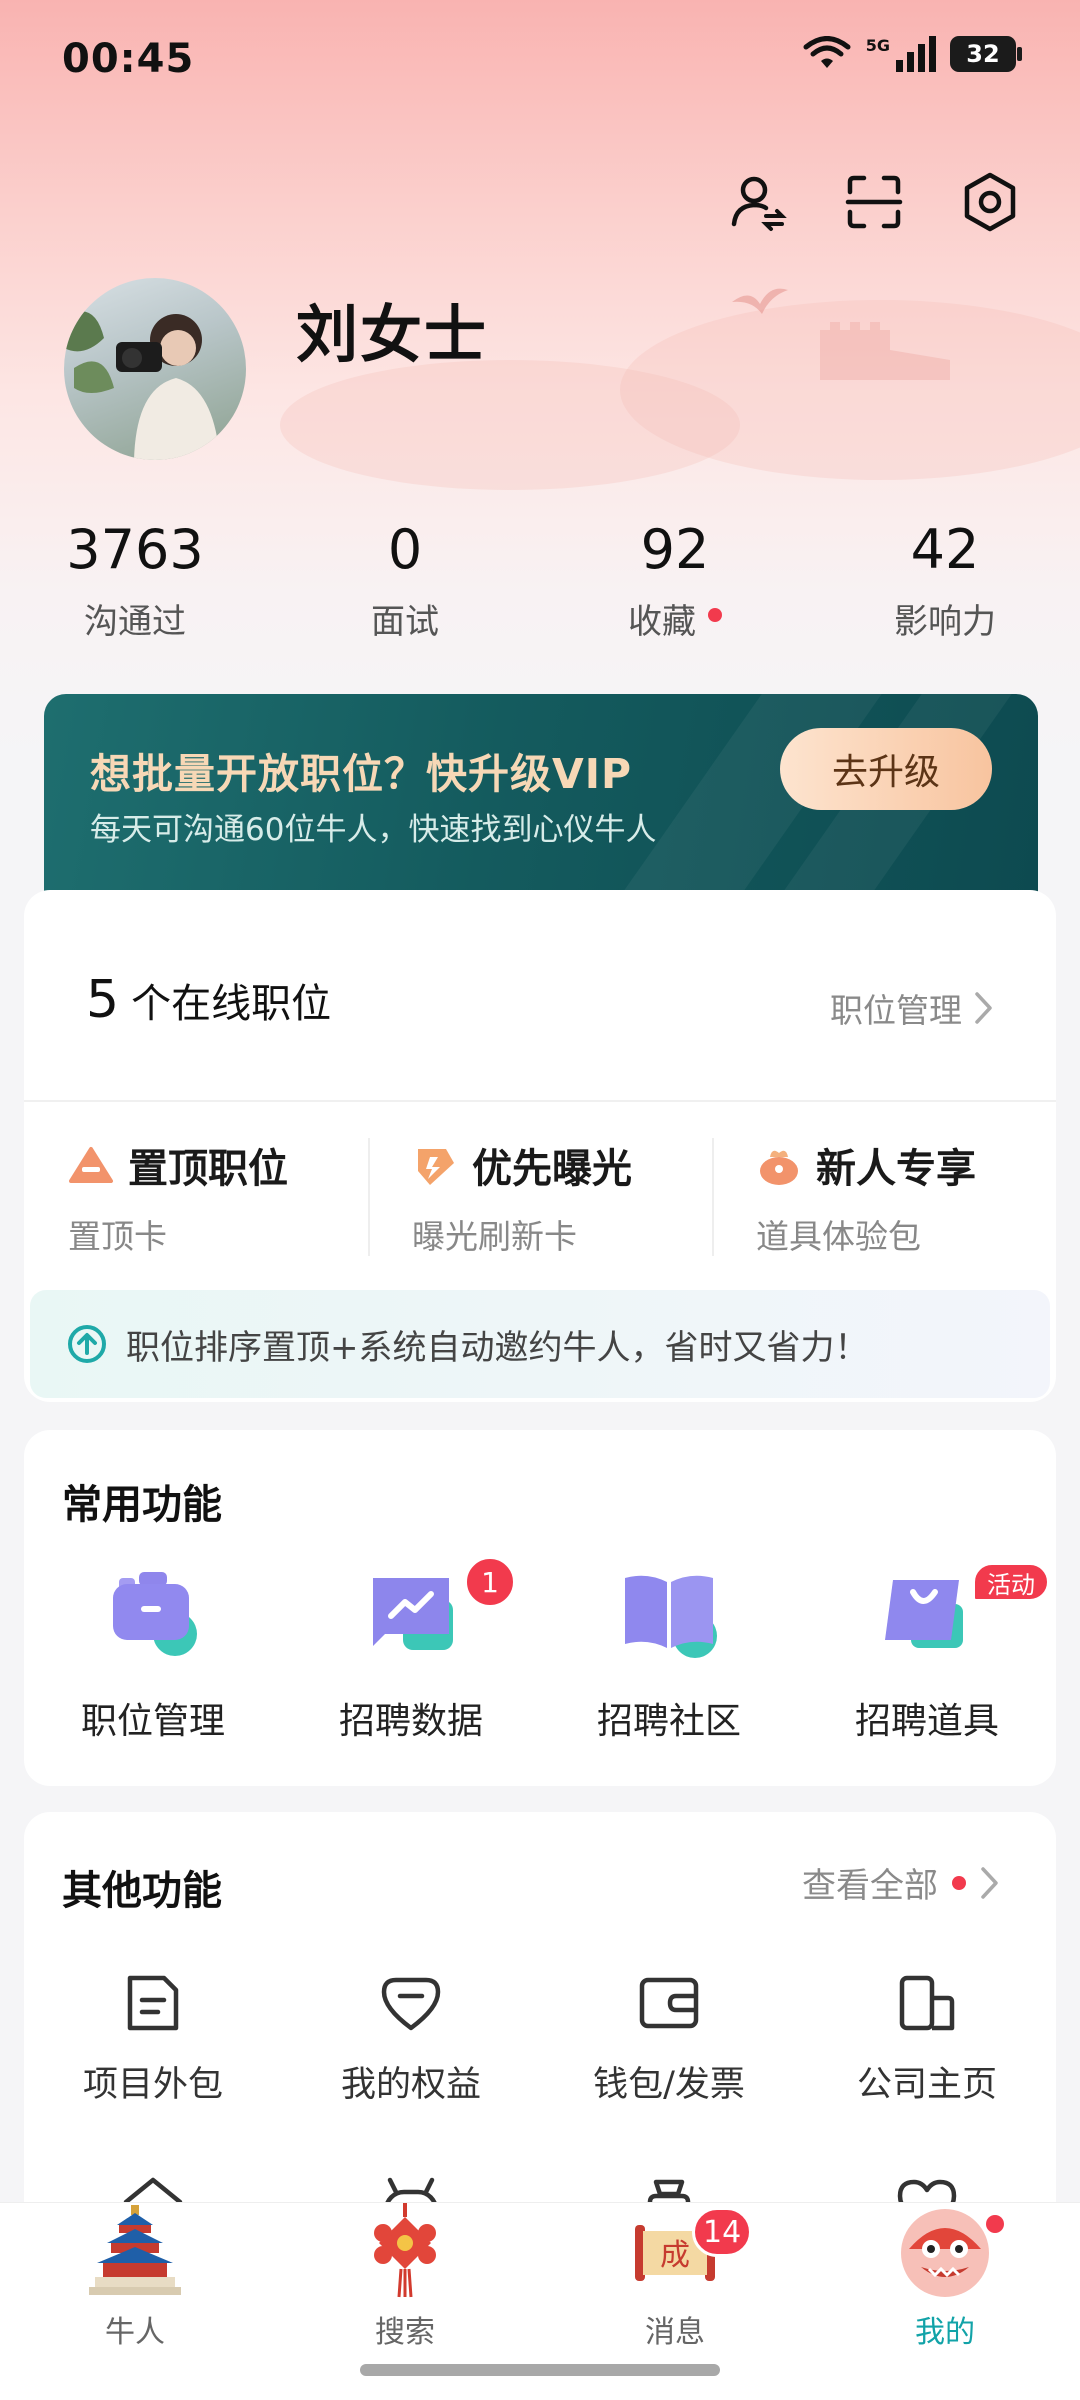  What do you see at coordinates (490, 1582) in the screenshot?
I see `notification-badge: 1` at bounding box center [490, 1582].